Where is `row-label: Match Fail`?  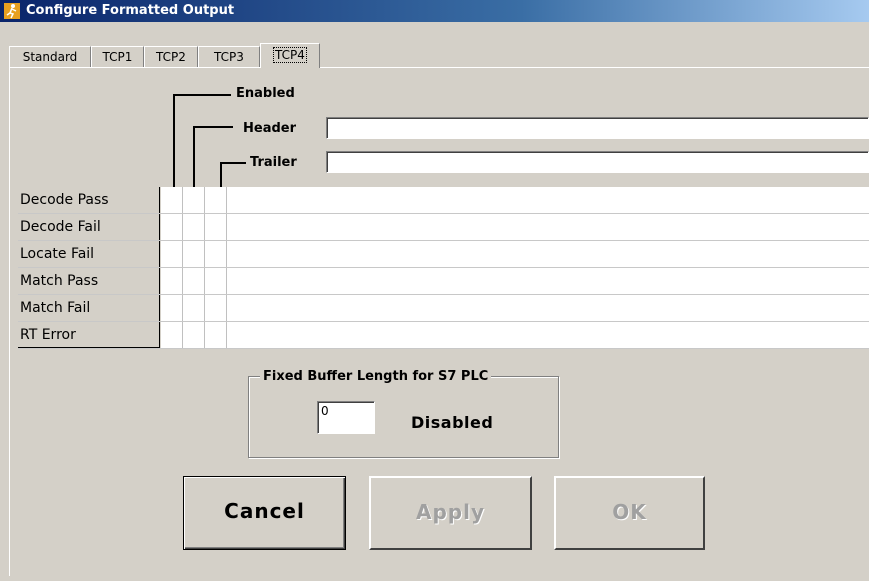
row-label: Match Fail is located at coordinates (89, 308).